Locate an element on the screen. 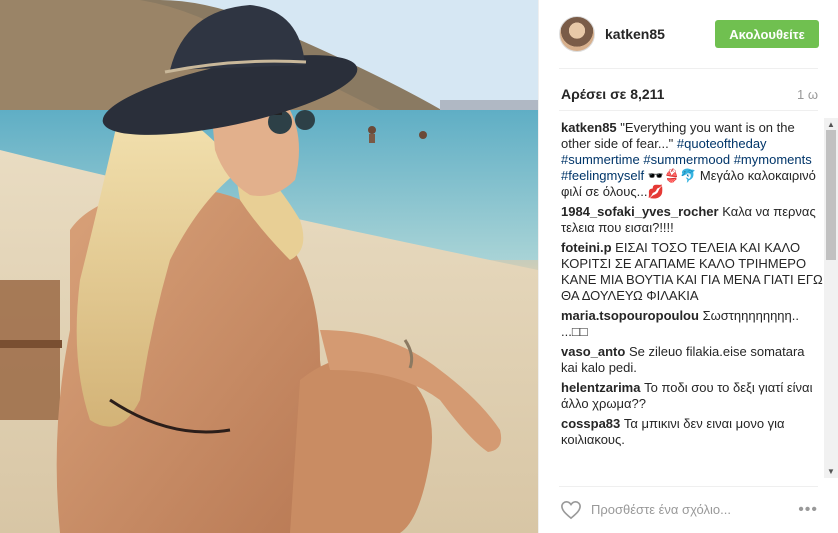  comments-scrollbar: ▲ ▼ is located at coordinates (831, 298).